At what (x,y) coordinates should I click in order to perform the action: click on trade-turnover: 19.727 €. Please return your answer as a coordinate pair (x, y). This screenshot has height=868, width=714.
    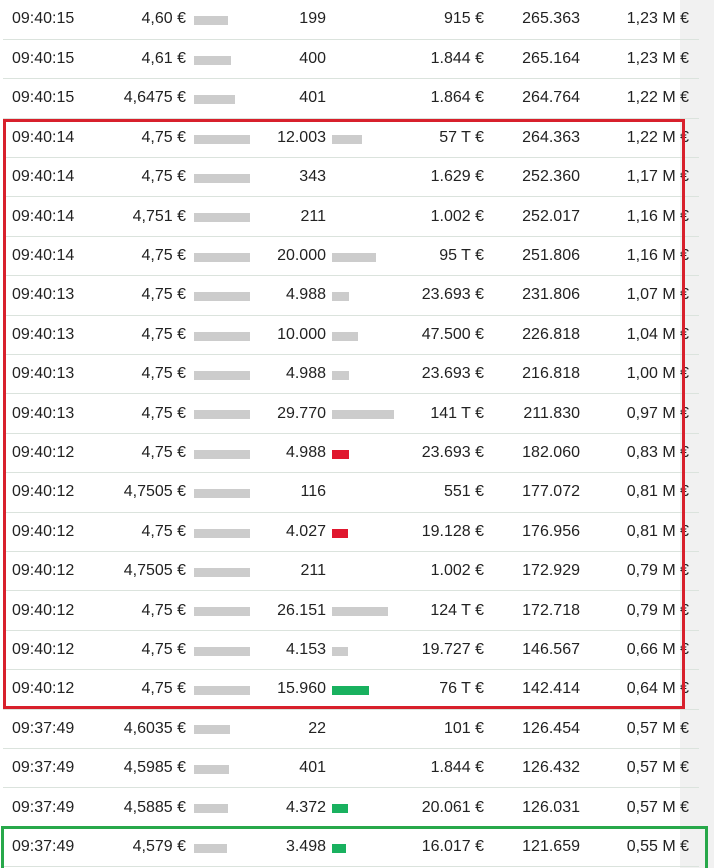
    Looking at the image, I should click on (448, 650).